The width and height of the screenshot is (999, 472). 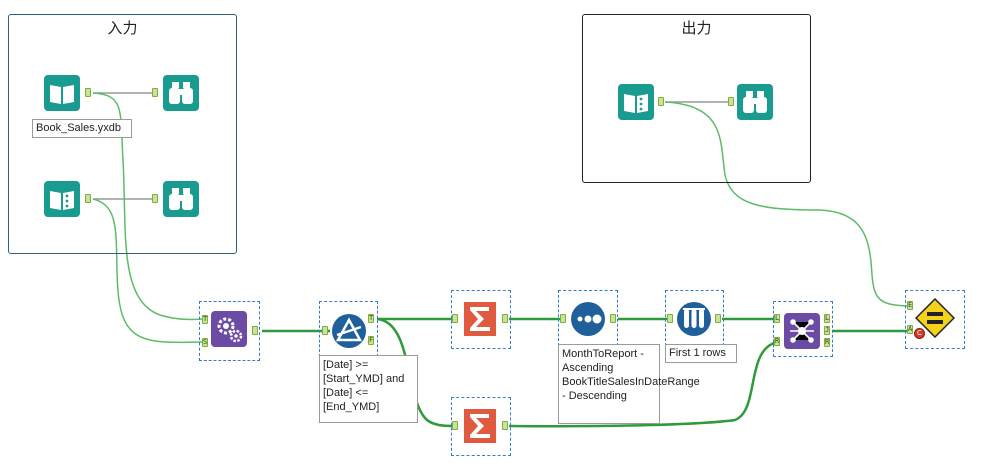 I want to click on input-file-annotation: Book_Sales.yxdb, so click(x=82, y=128).